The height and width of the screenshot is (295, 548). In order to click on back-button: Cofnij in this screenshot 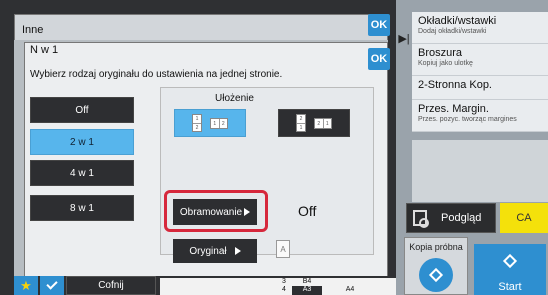, I will do `click(111, 285)`.